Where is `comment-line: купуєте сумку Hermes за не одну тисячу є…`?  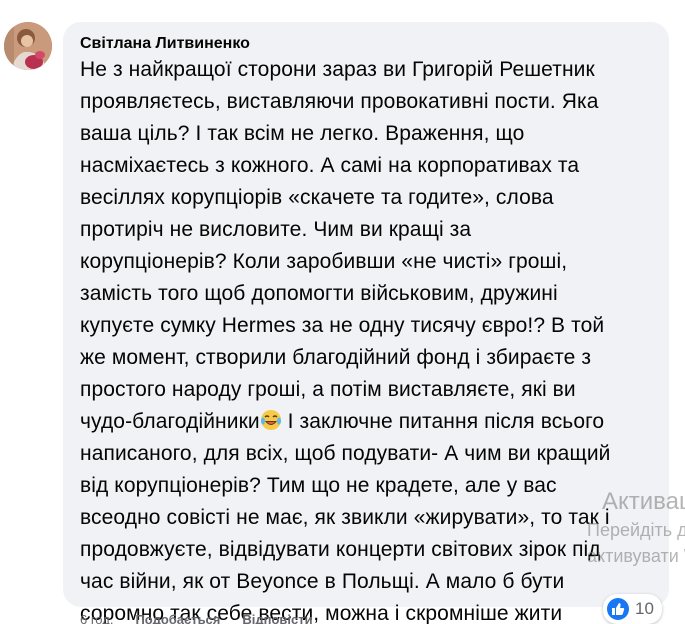 comment-line: купуєте сумку Hermes за не одну тисячу є… is located at coordinates (342, 325).